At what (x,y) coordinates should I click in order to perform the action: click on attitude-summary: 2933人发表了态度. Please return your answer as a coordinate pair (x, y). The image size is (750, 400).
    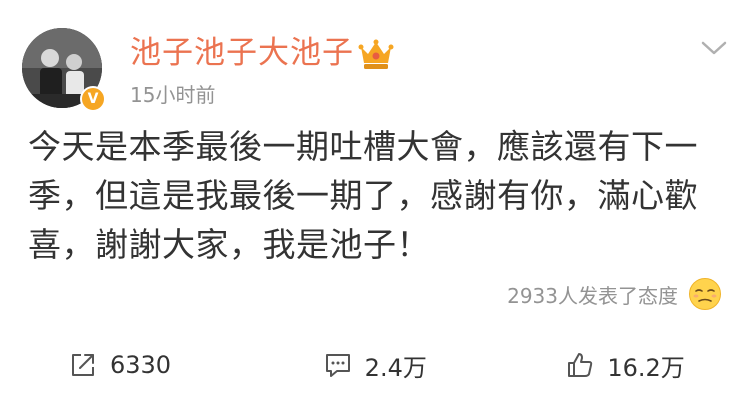
    Looking at the image, I should click on (614, 294).